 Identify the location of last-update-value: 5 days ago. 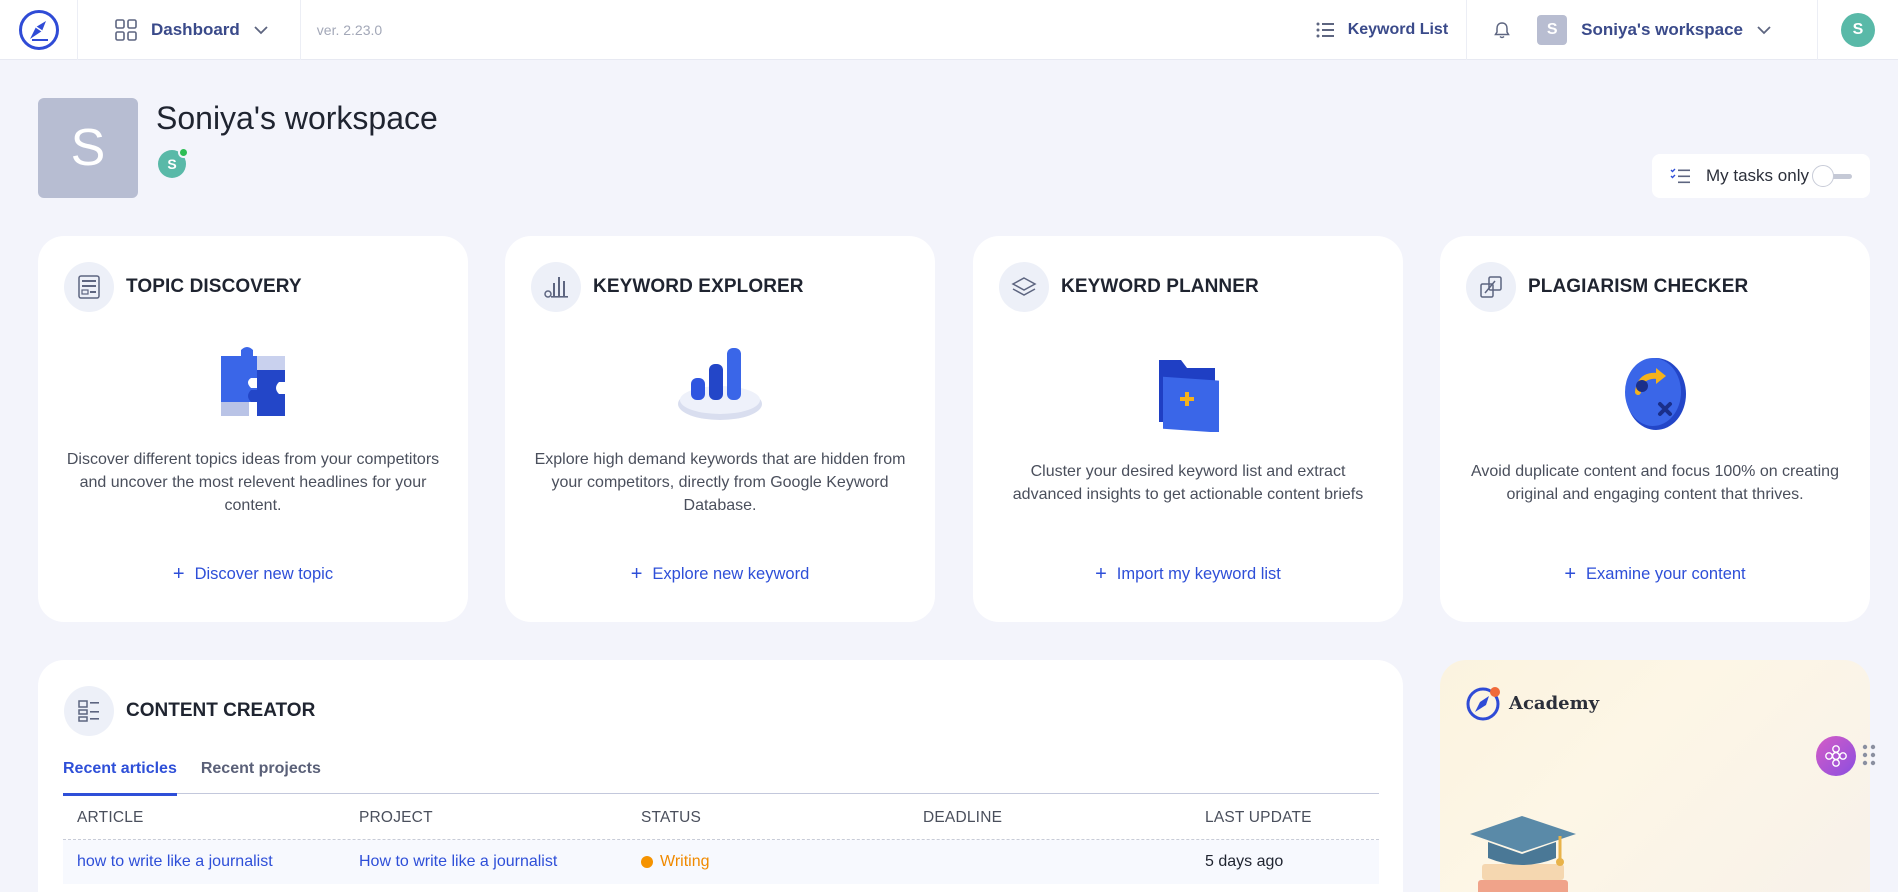
(1244, 861).